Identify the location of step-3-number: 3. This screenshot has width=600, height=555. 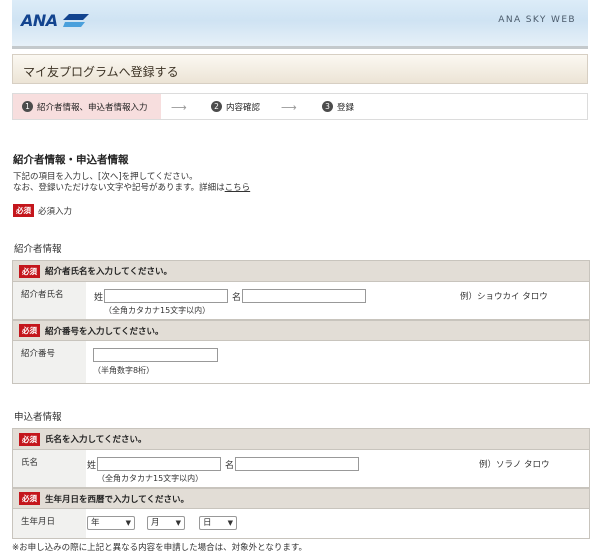
(327, 106).